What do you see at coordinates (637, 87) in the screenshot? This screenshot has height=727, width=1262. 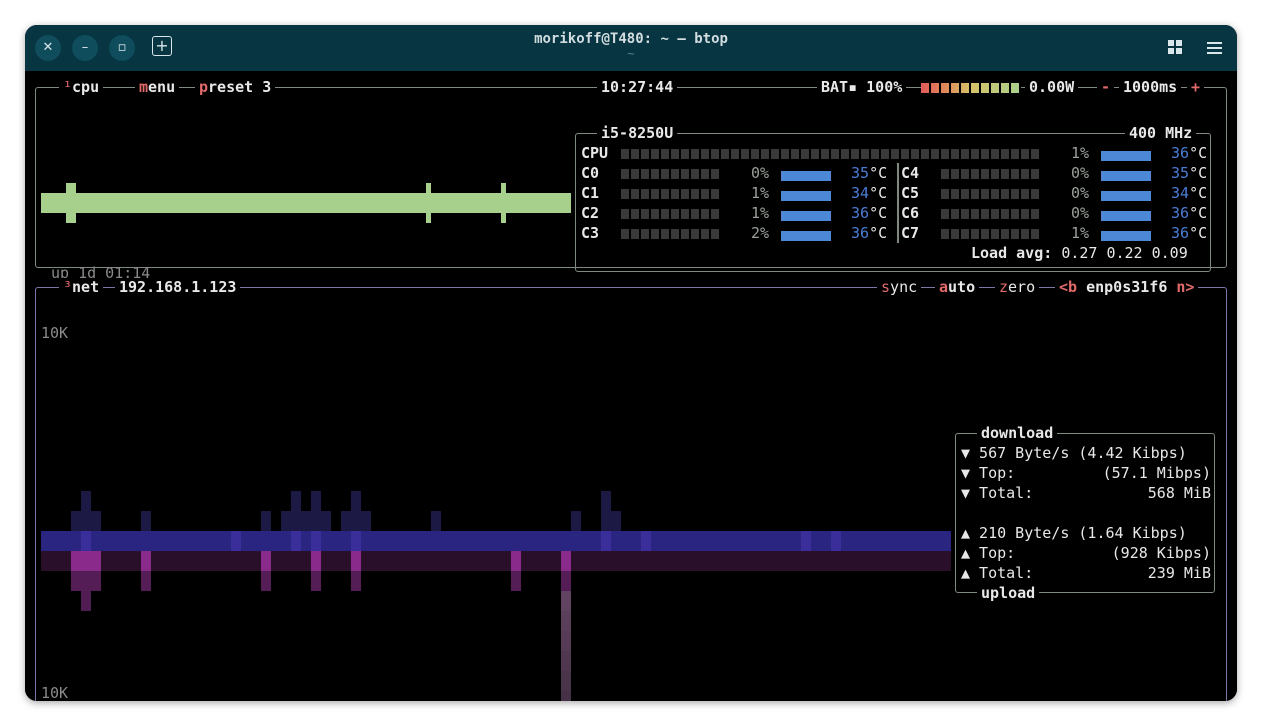 I see `clock: 10:27:44` at bounding box center [637, 87].